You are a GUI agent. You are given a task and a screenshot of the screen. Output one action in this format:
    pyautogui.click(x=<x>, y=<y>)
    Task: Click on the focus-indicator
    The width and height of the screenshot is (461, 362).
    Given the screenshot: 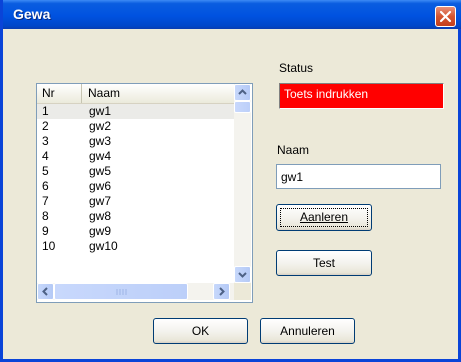 What is the action you would take?
    pyautogui.click(x=324, y=217)
    